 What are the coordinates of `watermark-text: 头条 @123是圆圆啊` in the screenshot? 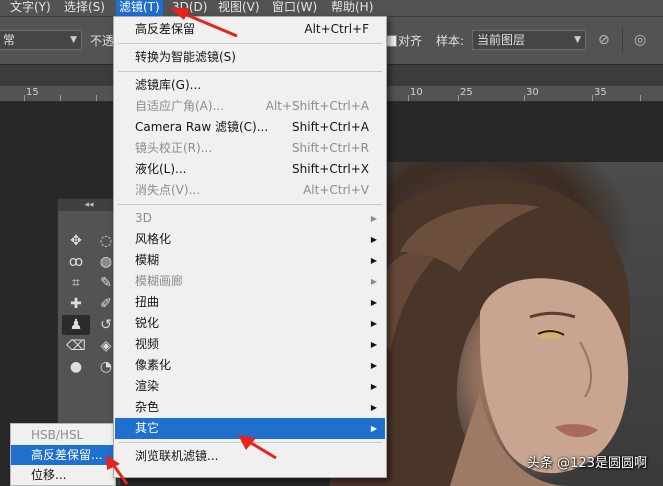 It's located at (587, 463).